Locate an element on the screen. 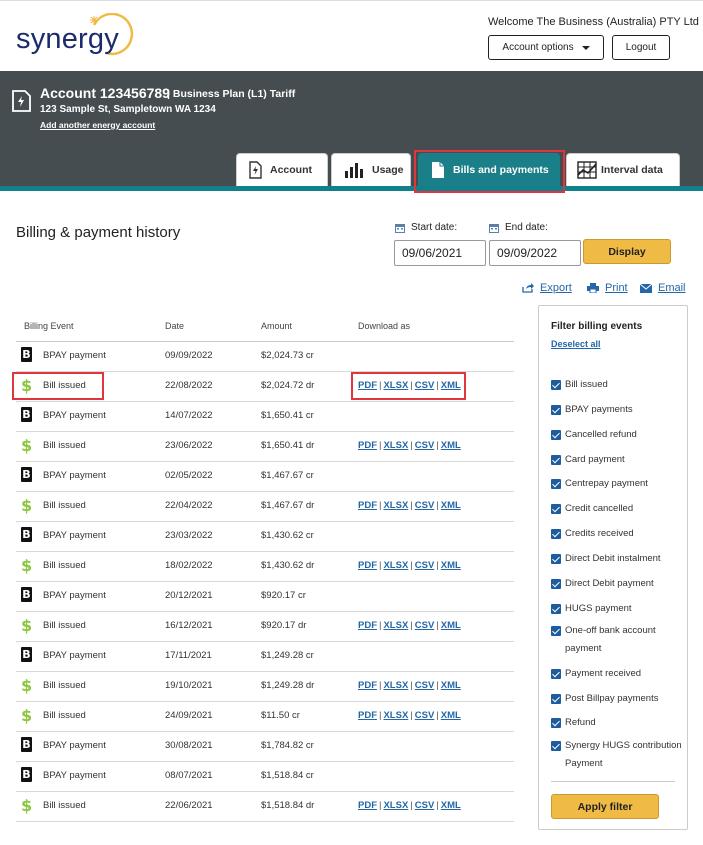 The image size is (703, 845). apply-filter-button: Apply filter is located at coordinates (605, 806).